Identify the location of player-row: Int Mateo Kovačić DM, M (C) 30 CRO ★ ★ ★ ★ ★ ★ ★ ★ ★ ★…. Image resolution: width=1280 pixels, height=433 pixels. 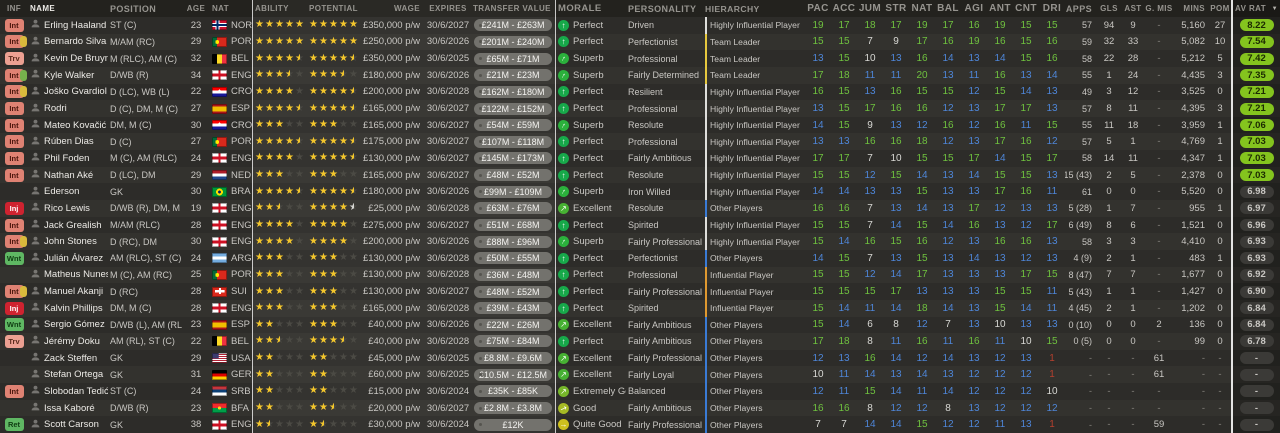
(640, 125).